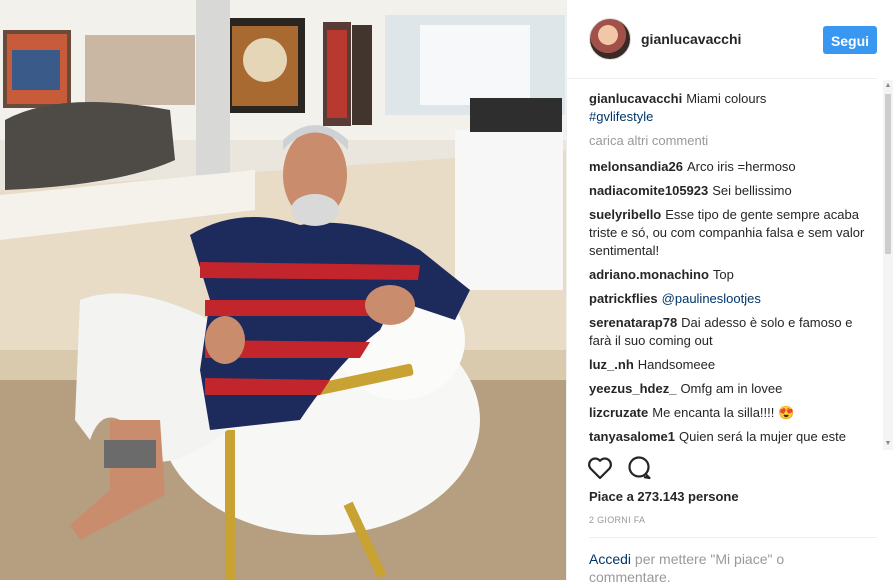 This screenshot has height=586, width=893. I want to click on list-item: adriano.monachino Top, so click(731, 275).